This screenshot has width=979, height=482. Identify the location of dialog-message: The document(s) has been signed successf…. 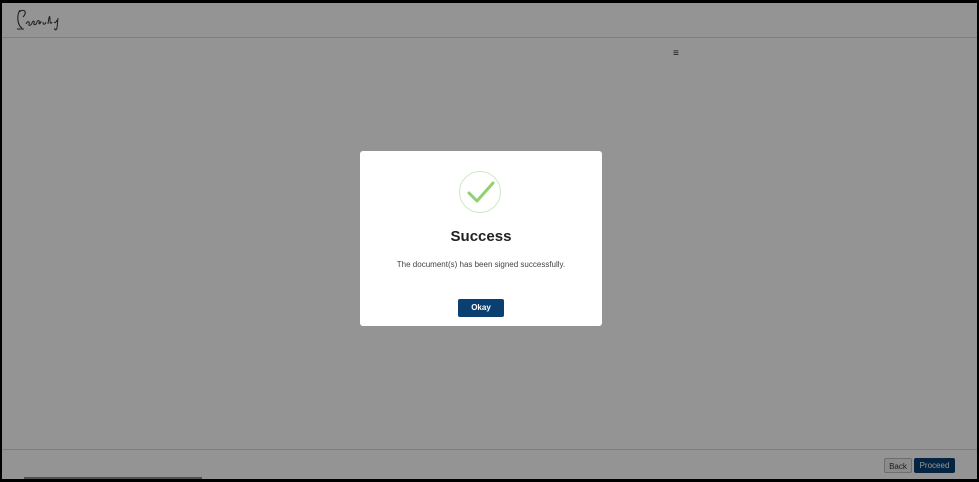
(481, 264).